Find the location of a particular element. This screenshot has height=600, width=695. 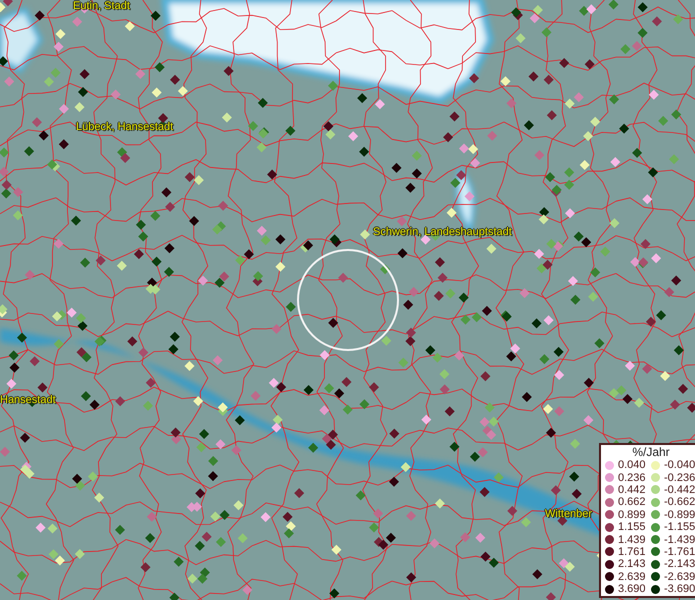

legend-value: -0.662 is located at coordinates (679, 502).